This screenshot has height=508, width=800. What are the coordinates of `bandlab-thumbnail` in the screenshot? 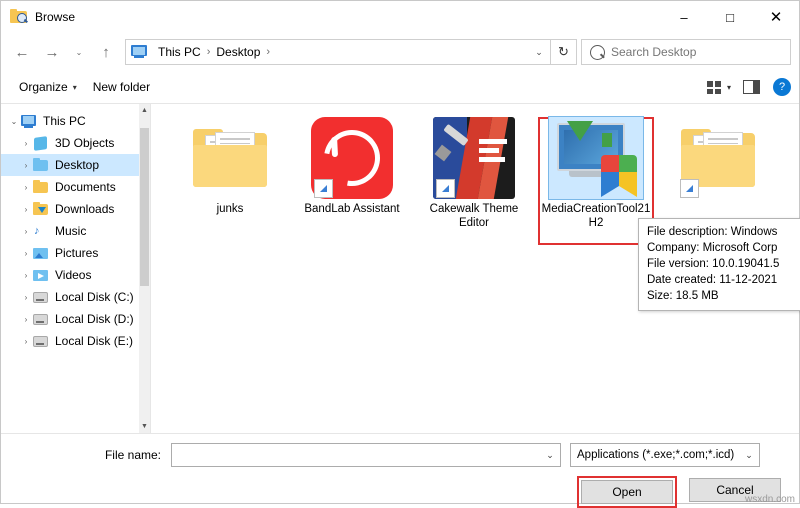 It's located at (352, 158).